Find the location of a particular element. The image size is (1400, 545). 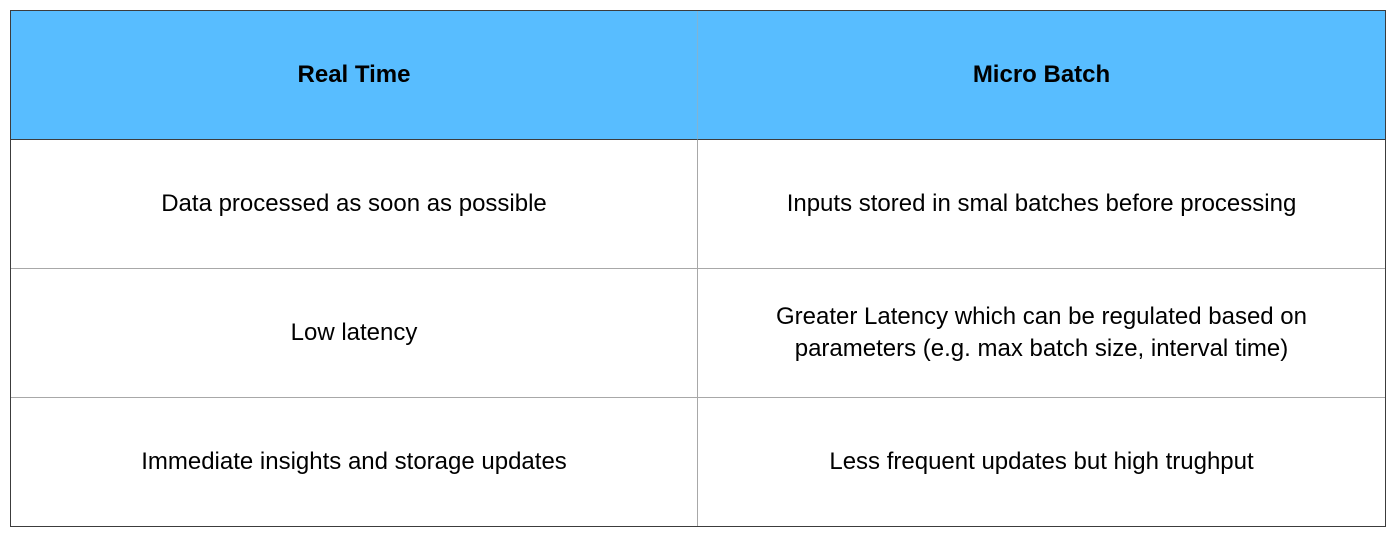

table-cell: Low latency is located at coordinates (354, 333).